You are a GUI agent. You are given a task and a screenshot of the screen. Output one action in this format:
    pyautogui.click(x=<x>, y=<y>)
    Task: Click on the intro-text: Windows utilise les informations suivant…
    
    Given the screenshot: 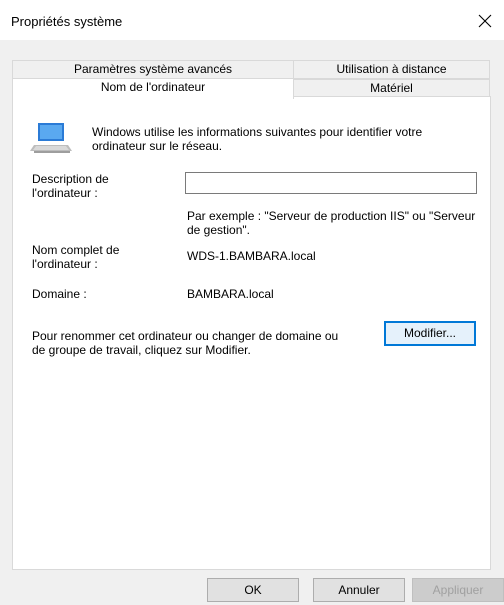 What is the action you would take?
    pyautogui.click(x=257, y=139)
    